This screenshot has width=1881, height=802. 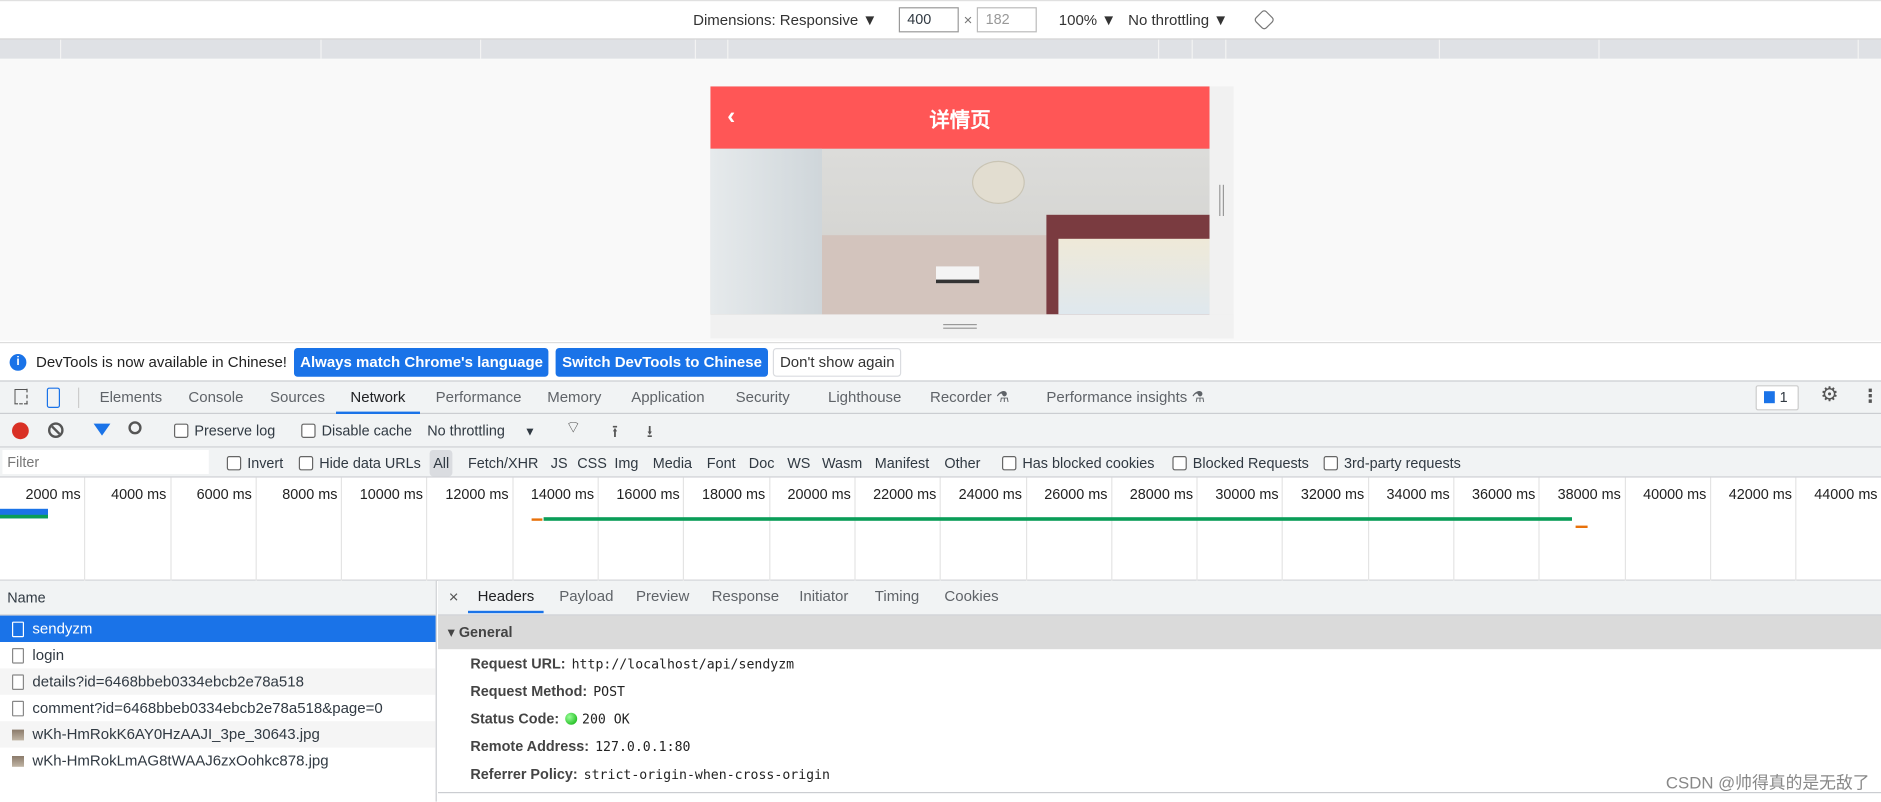 What do you see at coordinates (218, 655) in the screenshot?
I see `request-row: login` at bounding box center [218, 655].